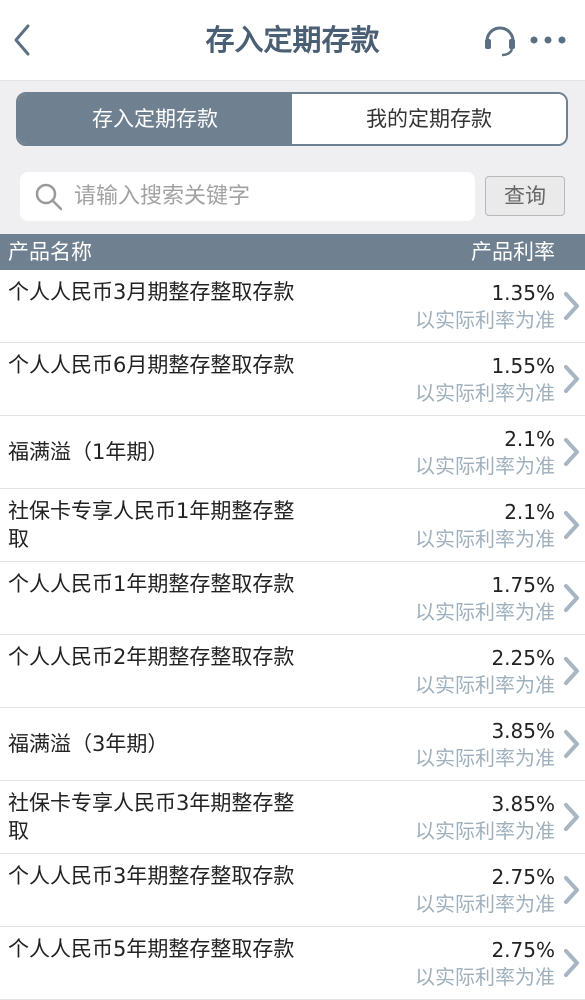 This screenshot has height=1000, width=585. Describe the element at coordinates (151, 817) in the screenshot. I see `product-name: 社保卡专享人民币3年期整存整取` at that location.